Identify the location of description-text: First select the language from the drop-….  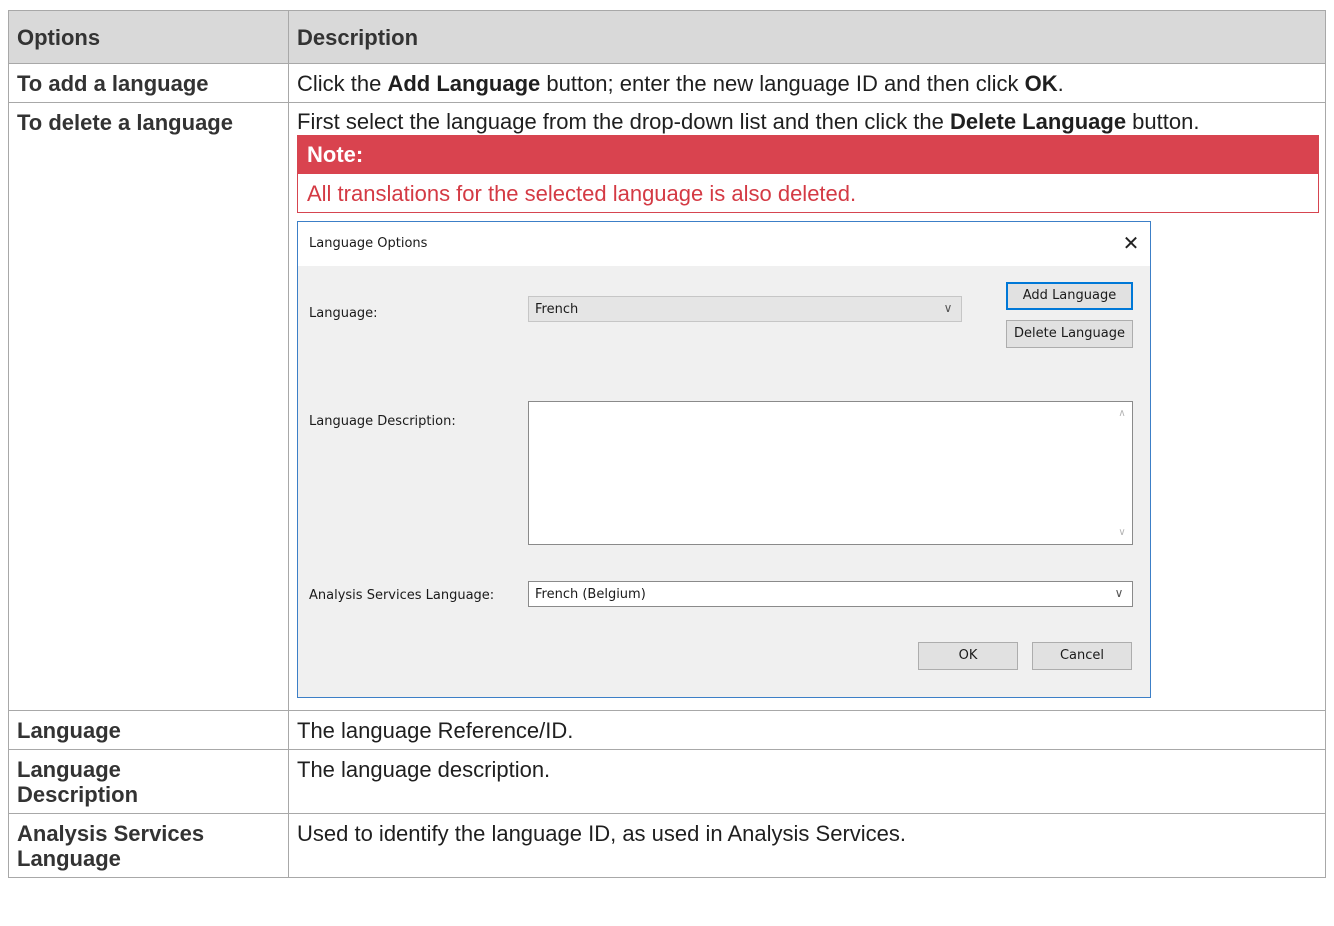
(624, 121).